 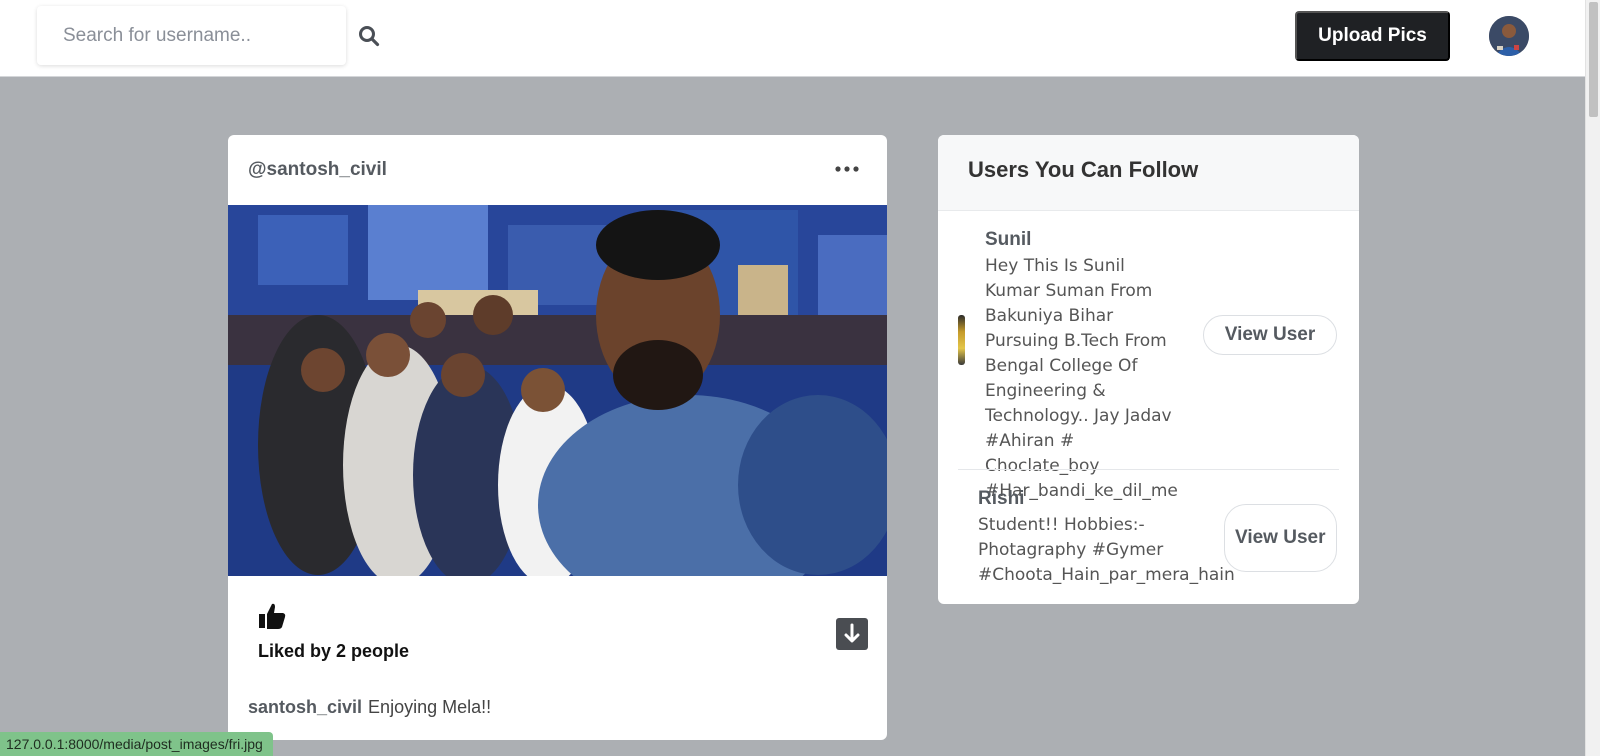 What do you see at coordinates (1148, 469) in the screenshot?
I see `divider` at bounding box center [1148, 469].